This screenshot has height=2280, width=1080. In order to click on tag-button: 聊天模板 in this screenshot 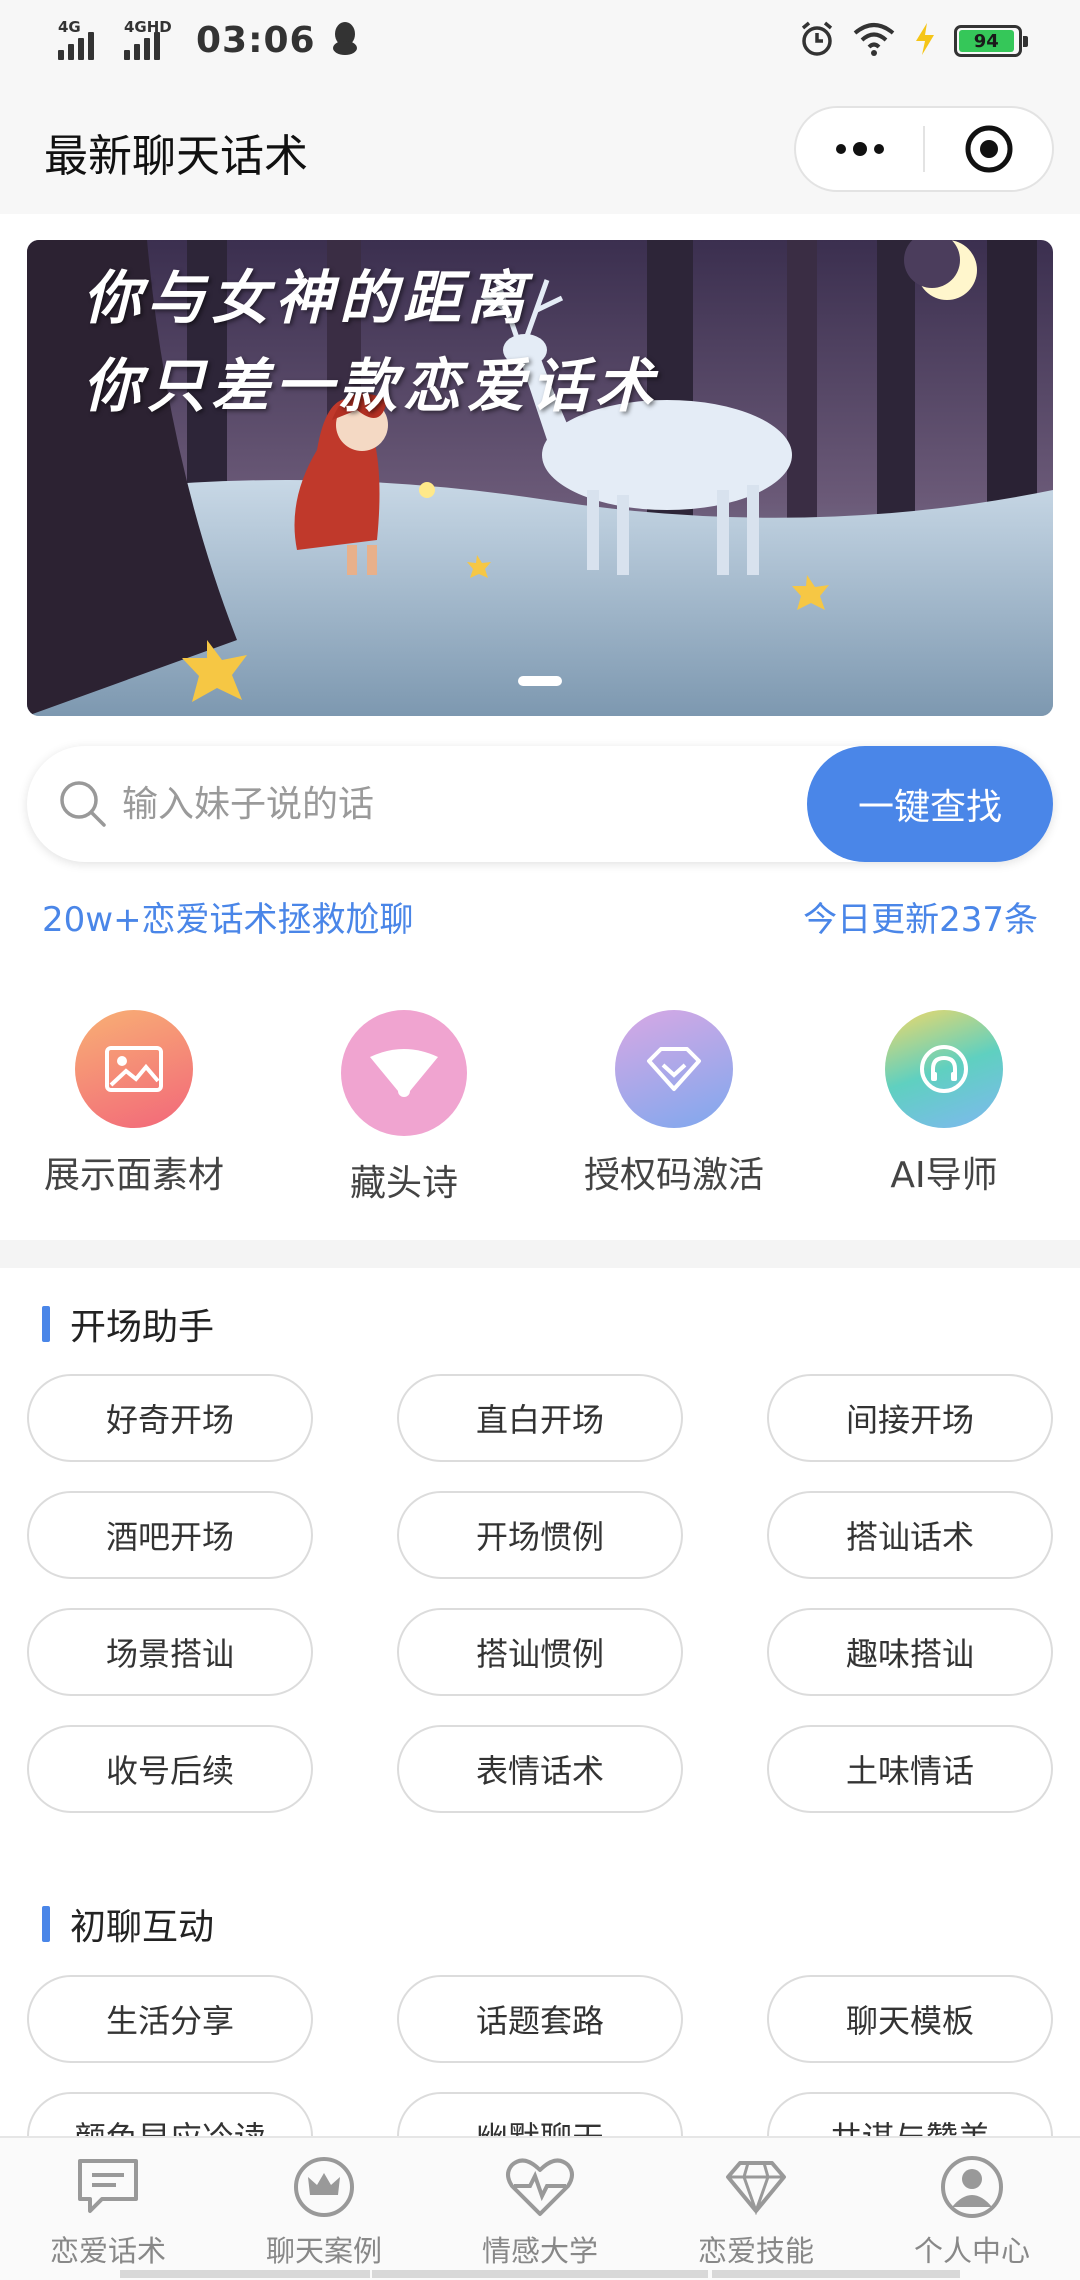, I will do `click(910, 2019)`.